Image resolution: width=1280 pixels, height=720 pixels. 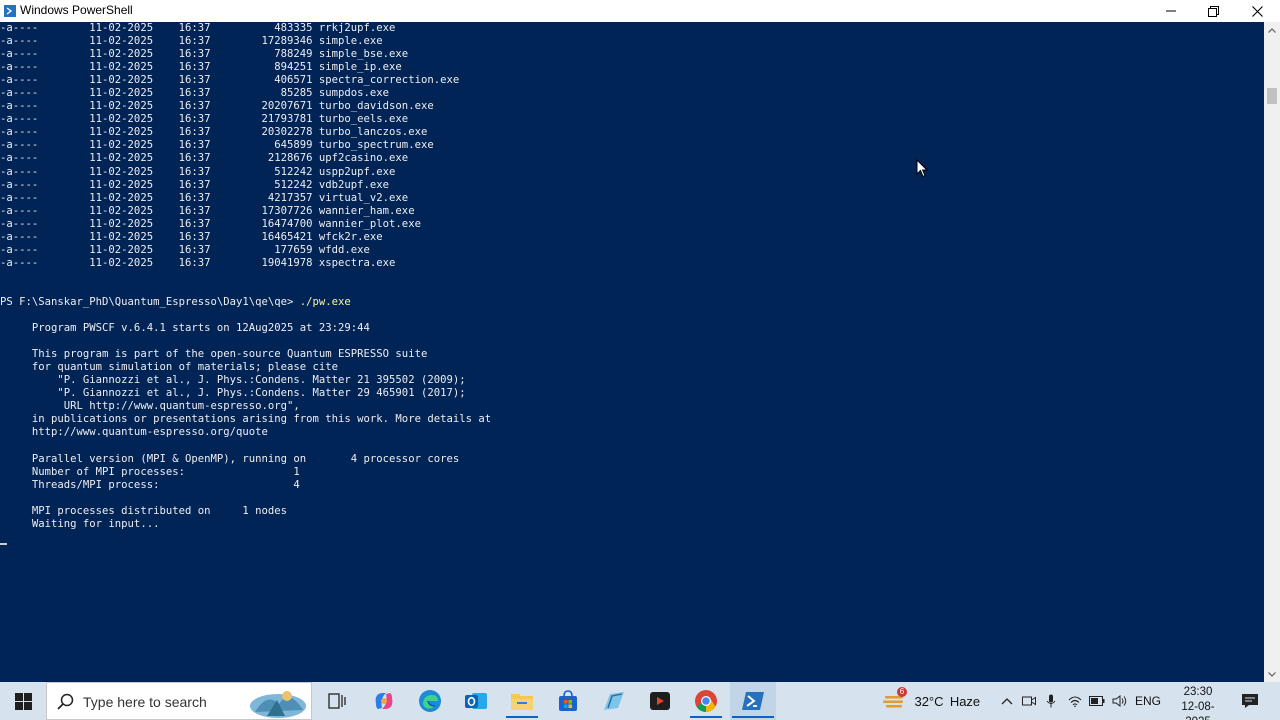 What do you see at coordinates (1198, 692) in the screenshot?
I see `clock-time: 23:30` at bounding box center [1198, 692].